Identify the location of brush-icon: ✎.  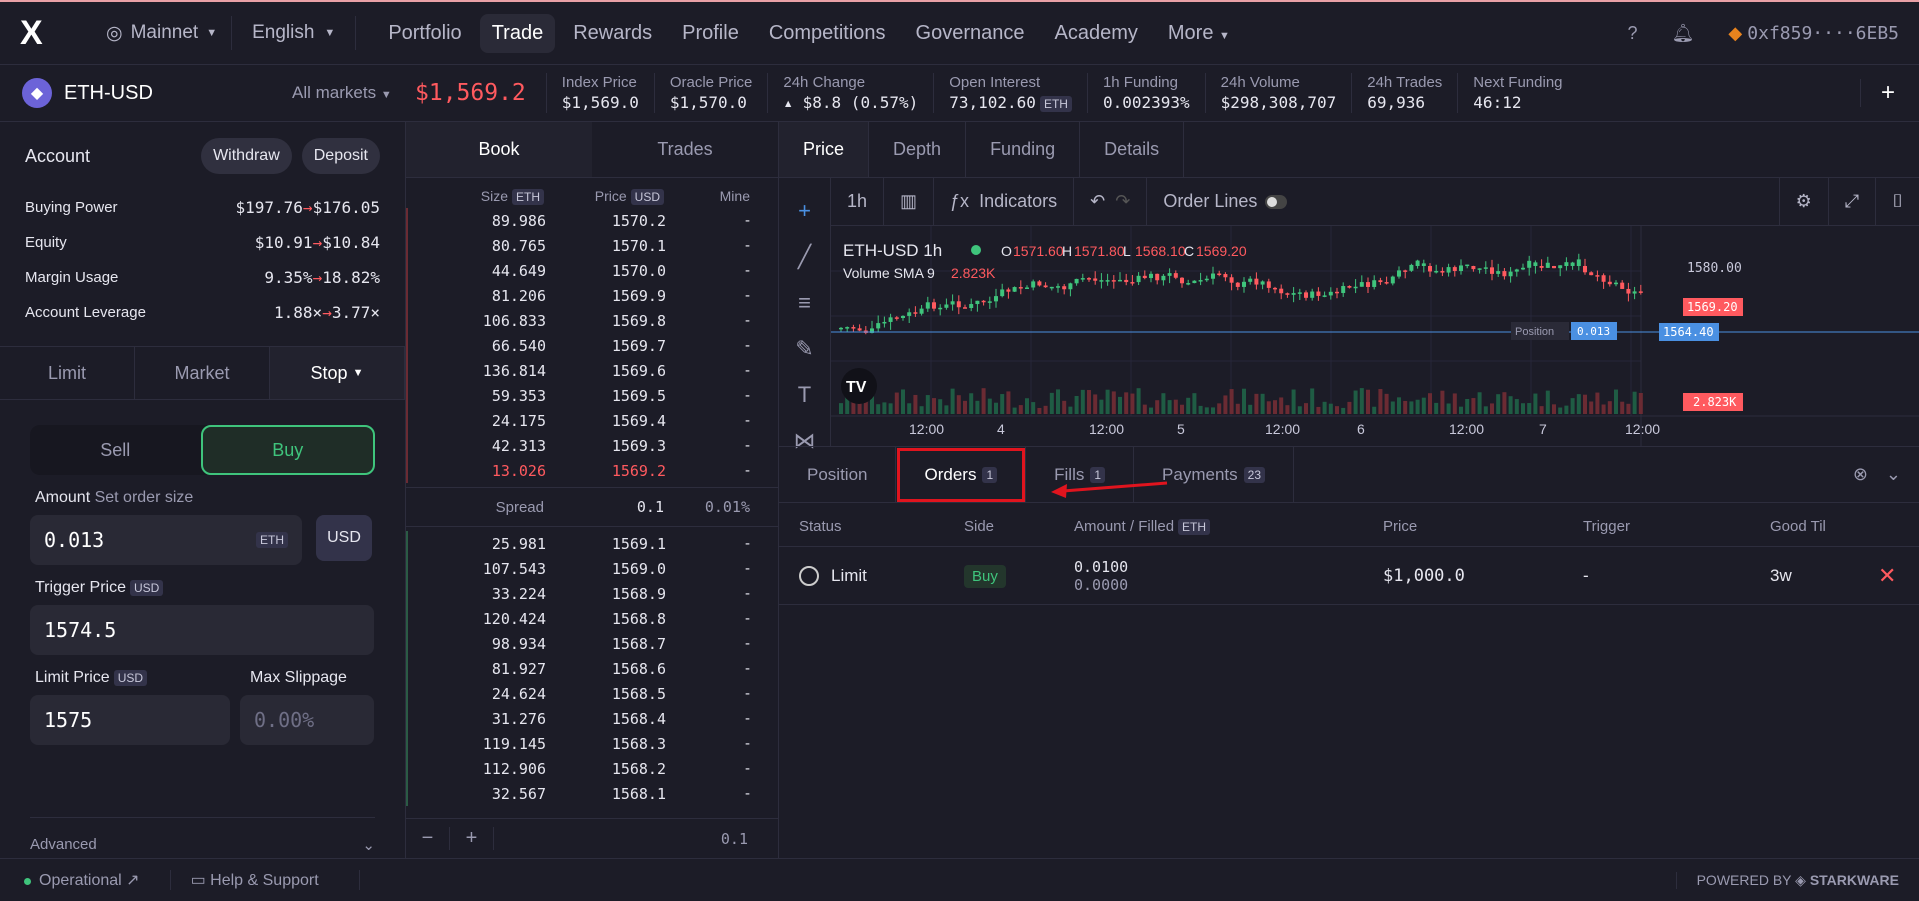
(804, 349).